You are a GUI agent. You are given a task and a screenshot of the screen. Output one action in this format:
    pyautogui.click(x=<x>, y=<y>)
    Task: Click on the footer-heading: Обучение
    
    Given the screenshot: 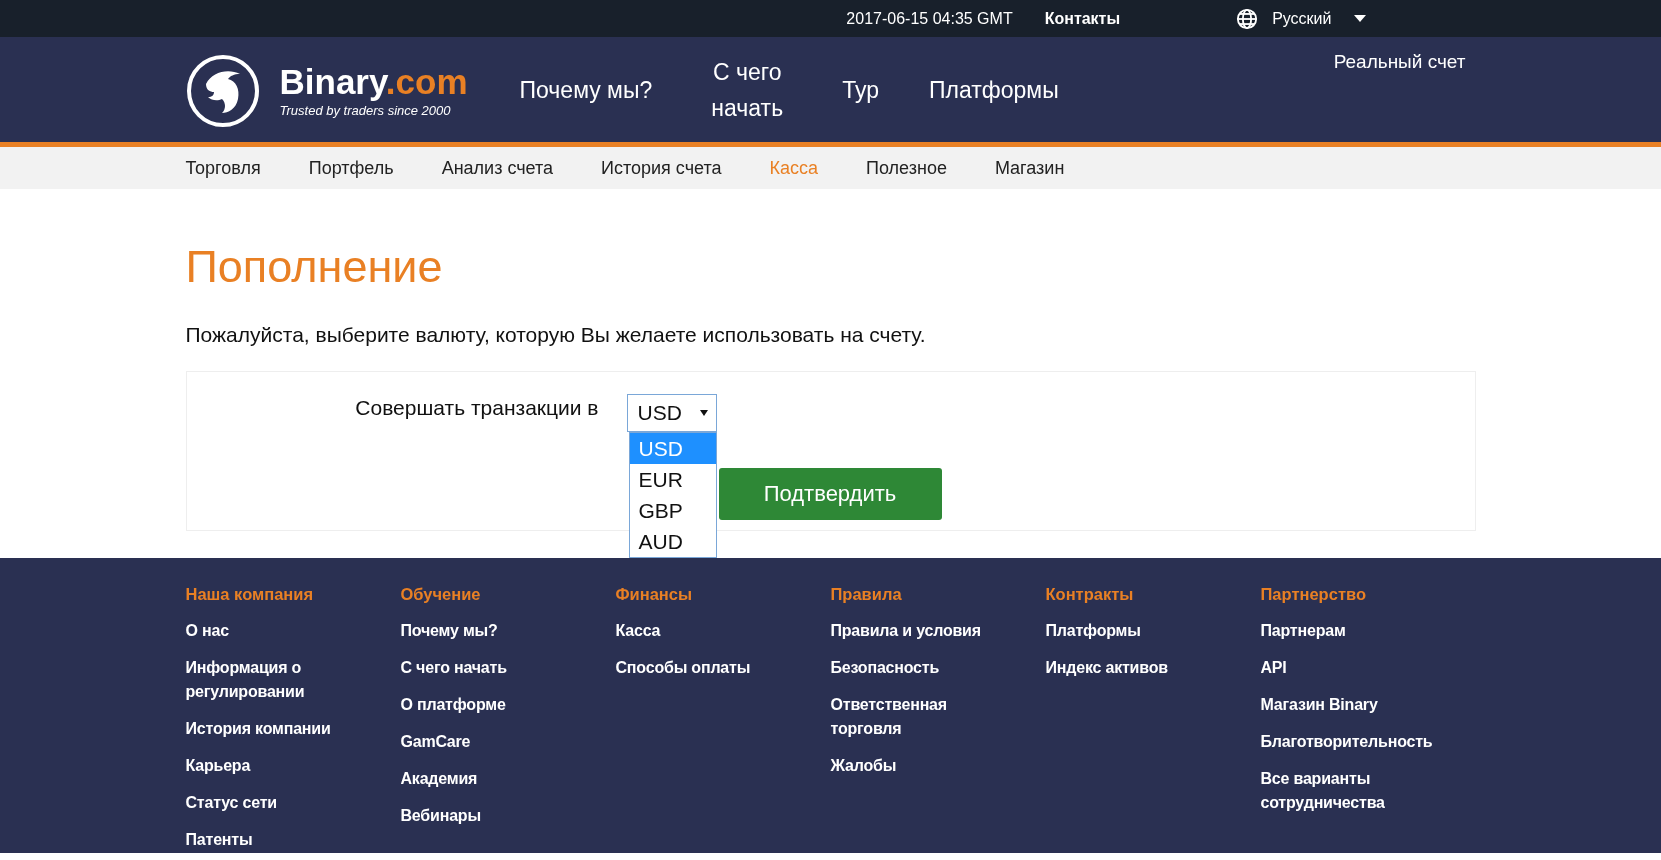 What is the action you would take?
    pyautogui.click(x=441, y=594)
    